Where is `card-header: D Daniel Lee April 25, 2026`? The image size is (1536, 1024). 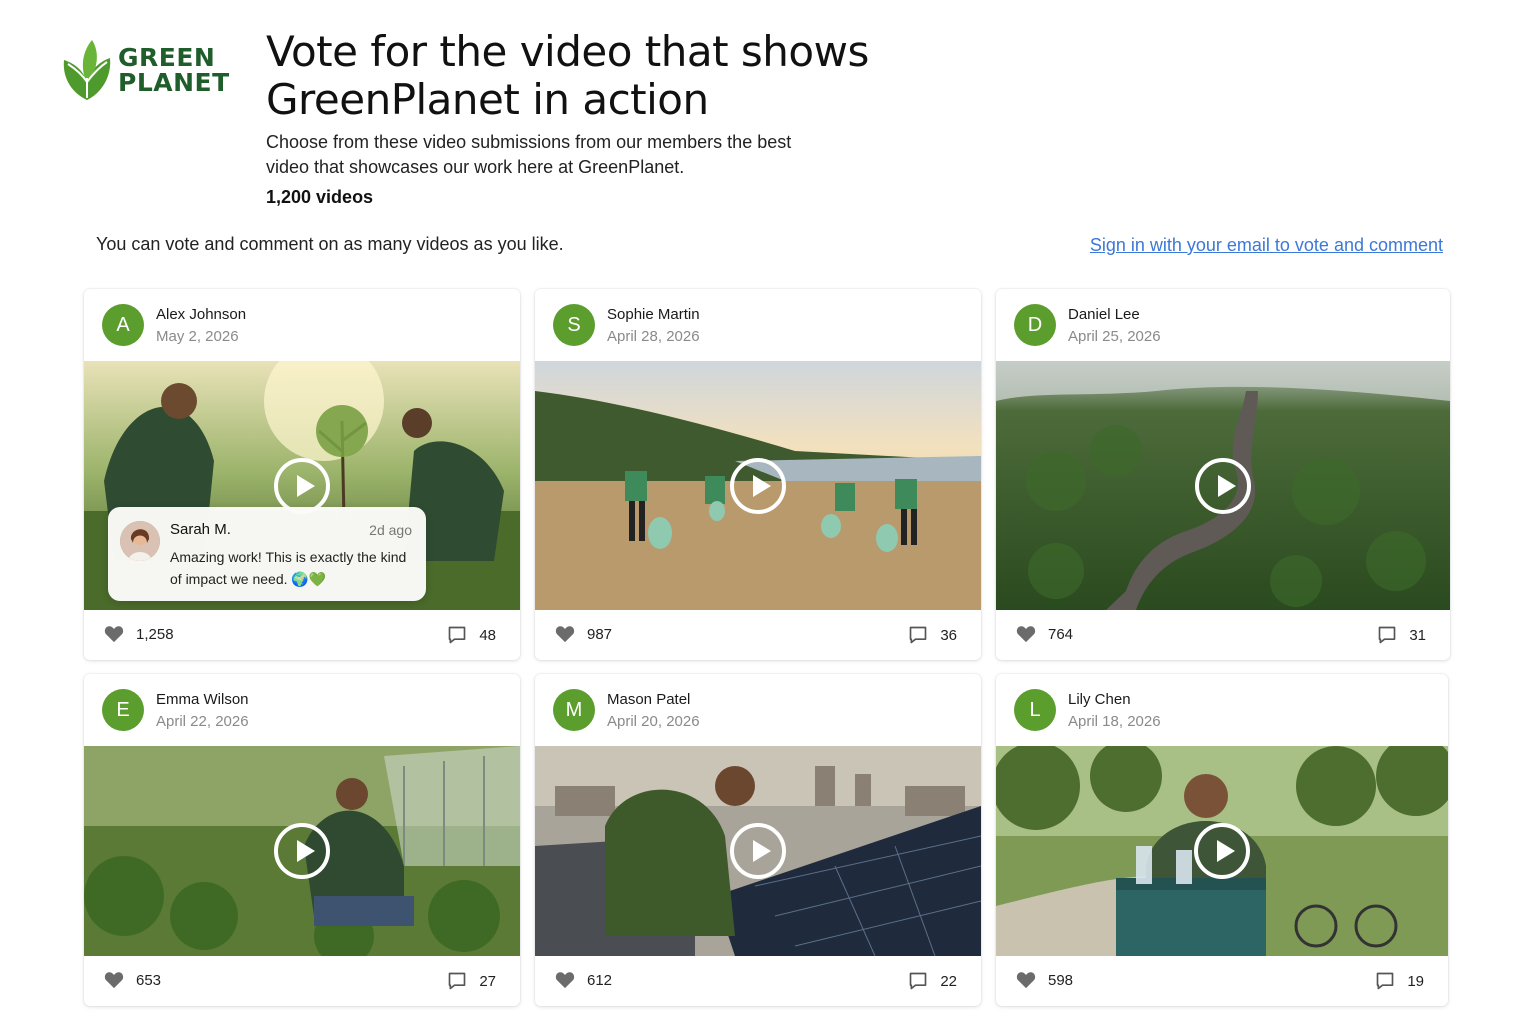
card-header: D Daniel Lee April 25, 2026 is located at coordinates (1223, 325).